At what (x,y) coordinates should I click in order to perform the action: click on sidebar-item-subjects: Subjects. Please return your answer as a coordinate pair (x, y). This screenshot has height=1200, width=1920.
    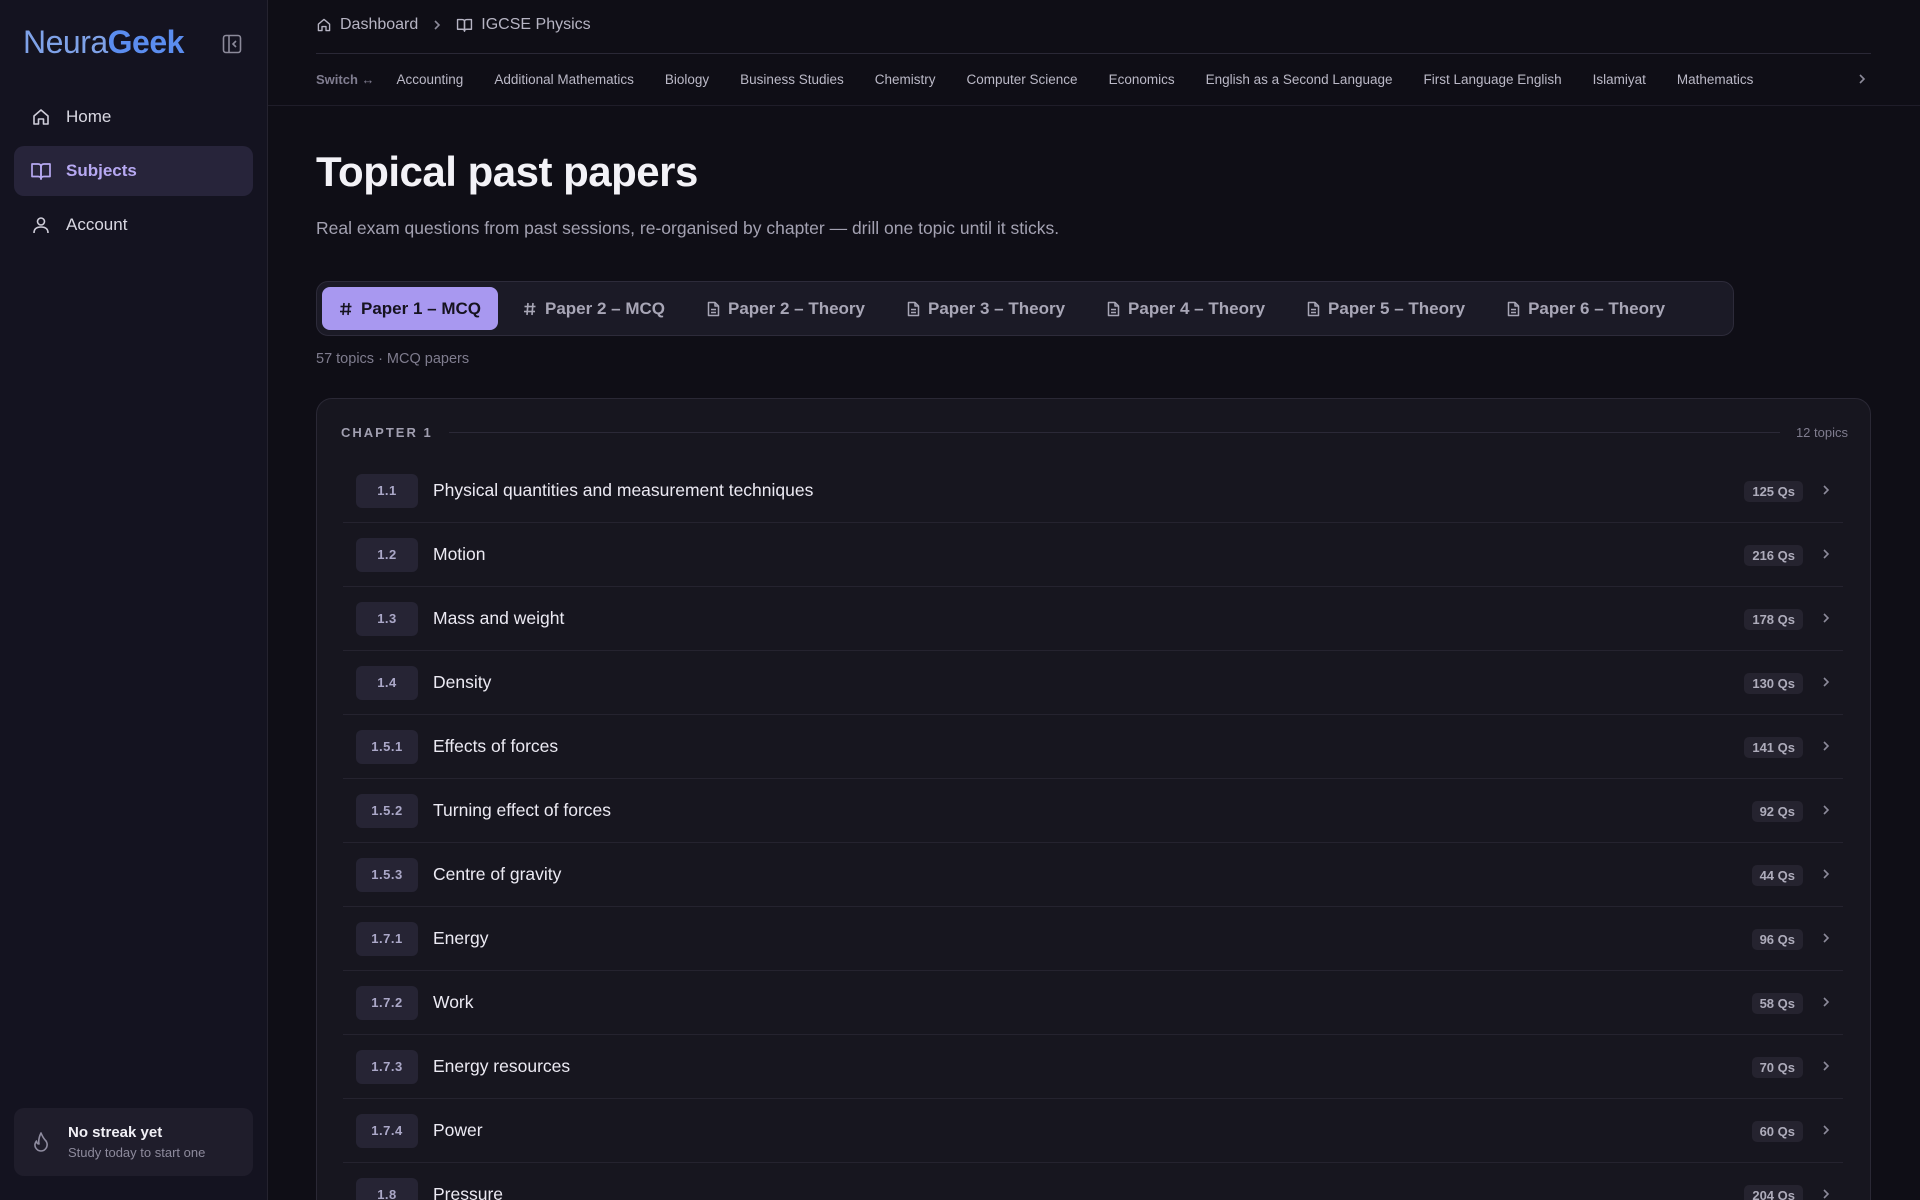
    Looking at the image, I should click on (133, 171).